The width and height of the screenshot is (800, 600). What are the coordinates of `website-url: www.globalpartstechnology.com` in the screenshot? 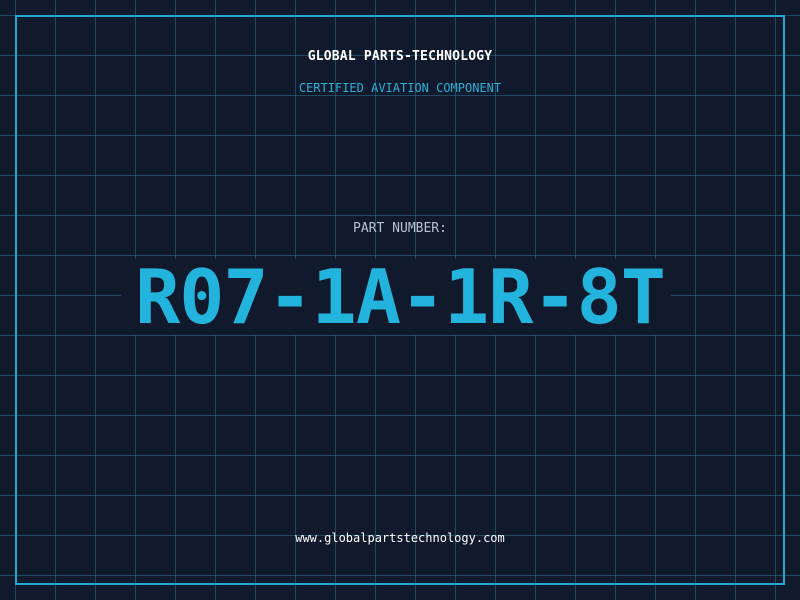 It's located at (400, 538).